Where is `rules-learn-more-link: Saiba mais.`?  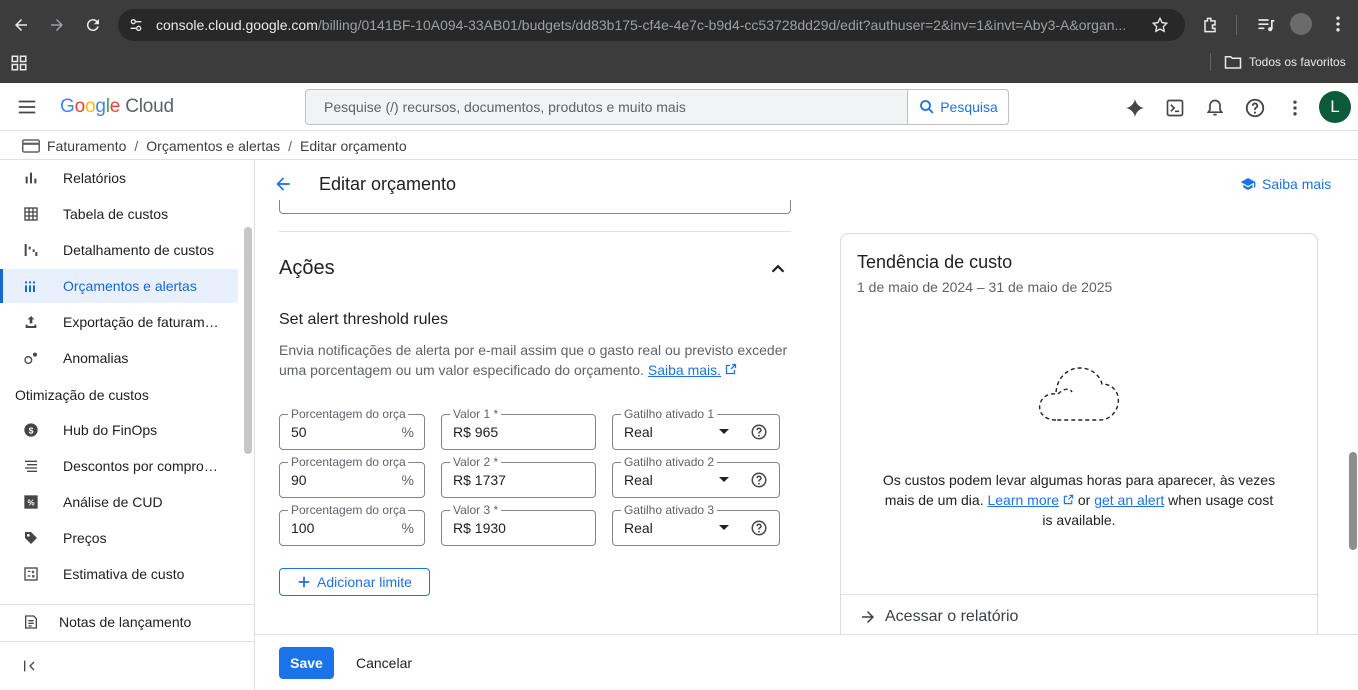
rules-learn-more-link: Saiba mais. is located at coordinates (684, 370).